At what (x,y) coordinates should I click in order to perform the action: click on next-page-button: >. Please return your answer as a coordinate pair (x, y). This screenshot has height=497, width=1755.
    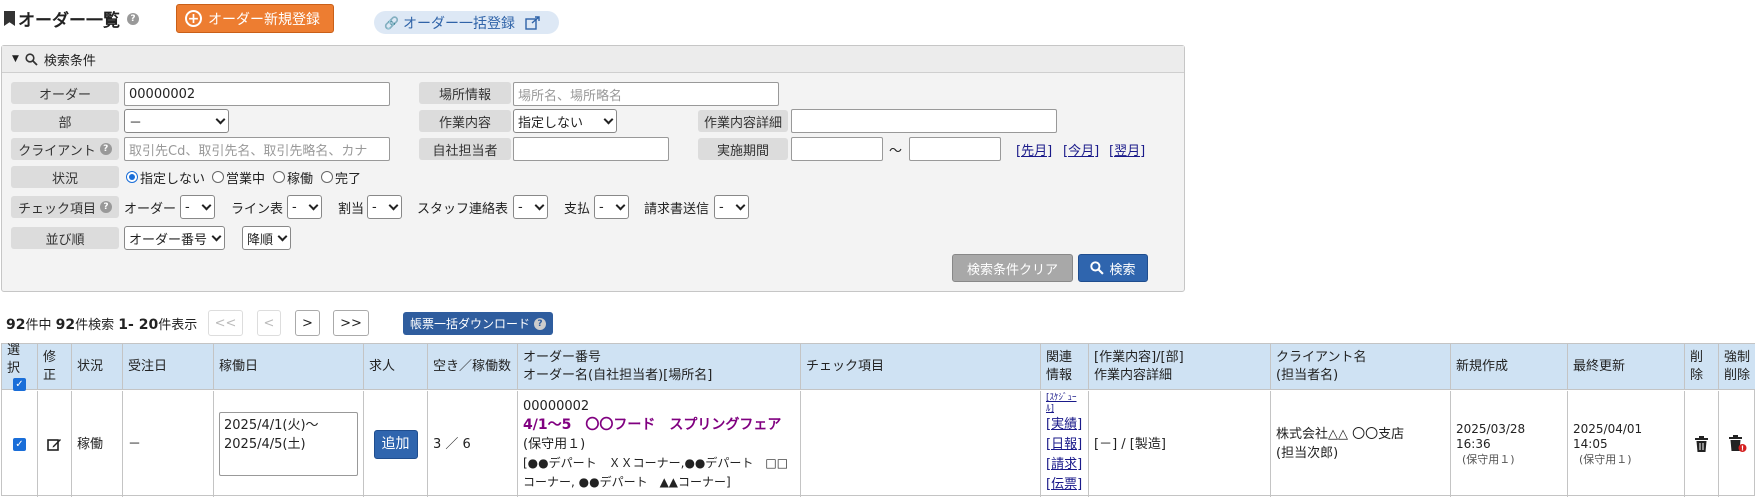
    Looking at the image, I should click on (307, 323).